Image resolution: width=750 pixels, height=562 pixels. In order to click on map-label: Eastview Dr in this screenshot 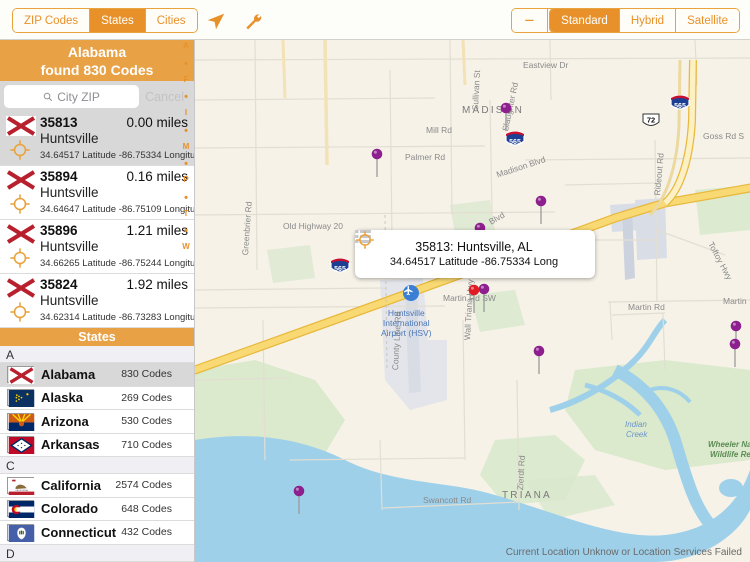, I will do `click(546, 65)`.